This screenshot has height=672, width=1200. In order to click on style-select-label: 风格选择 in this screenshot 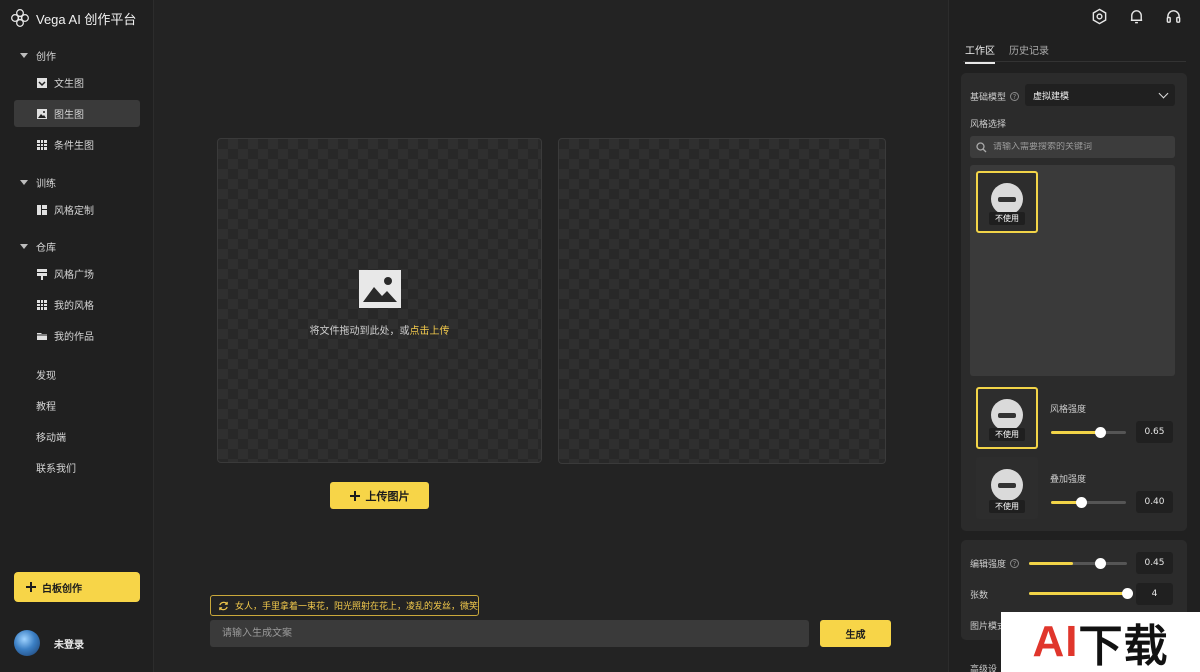, I will do `click(988, 125)`.